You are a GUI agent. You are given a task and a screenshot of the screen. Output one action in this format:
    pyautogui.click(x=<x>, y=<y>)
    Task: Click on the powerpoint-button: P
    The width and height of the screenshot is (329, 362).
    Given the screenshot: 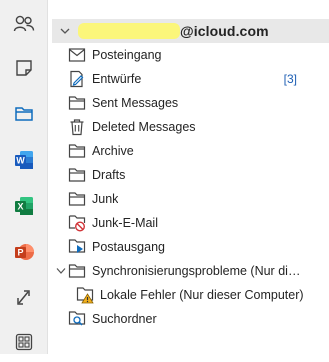 What is the action you would take?
    pyautogui.click(x=23, y=252)
    